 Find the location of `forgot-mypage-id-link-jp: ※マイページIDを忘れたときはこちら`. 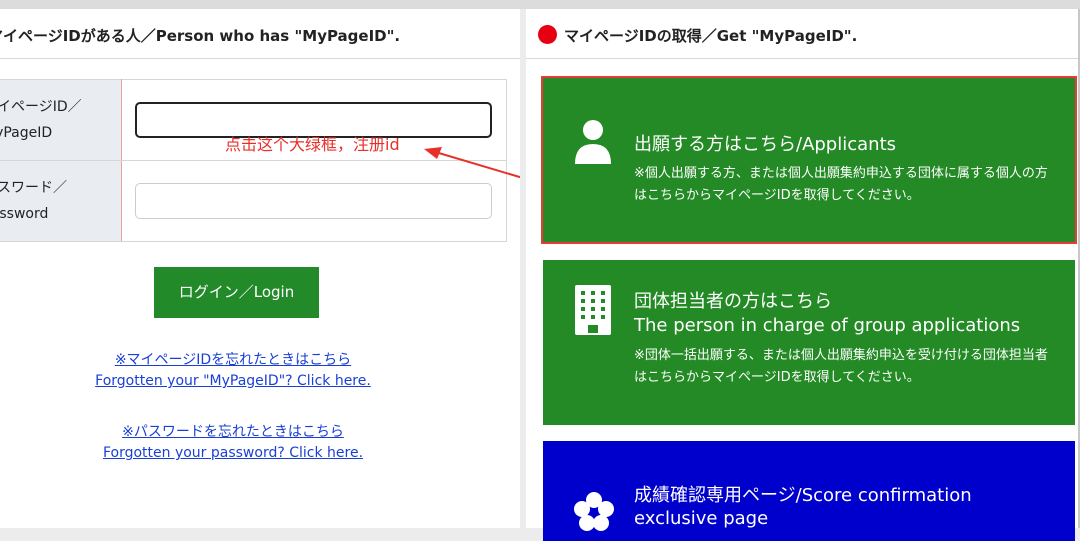

forgot-mypage-id-link-jp: ※マイページIDを忘れたときはこちら is located at coordinates (246, 359).